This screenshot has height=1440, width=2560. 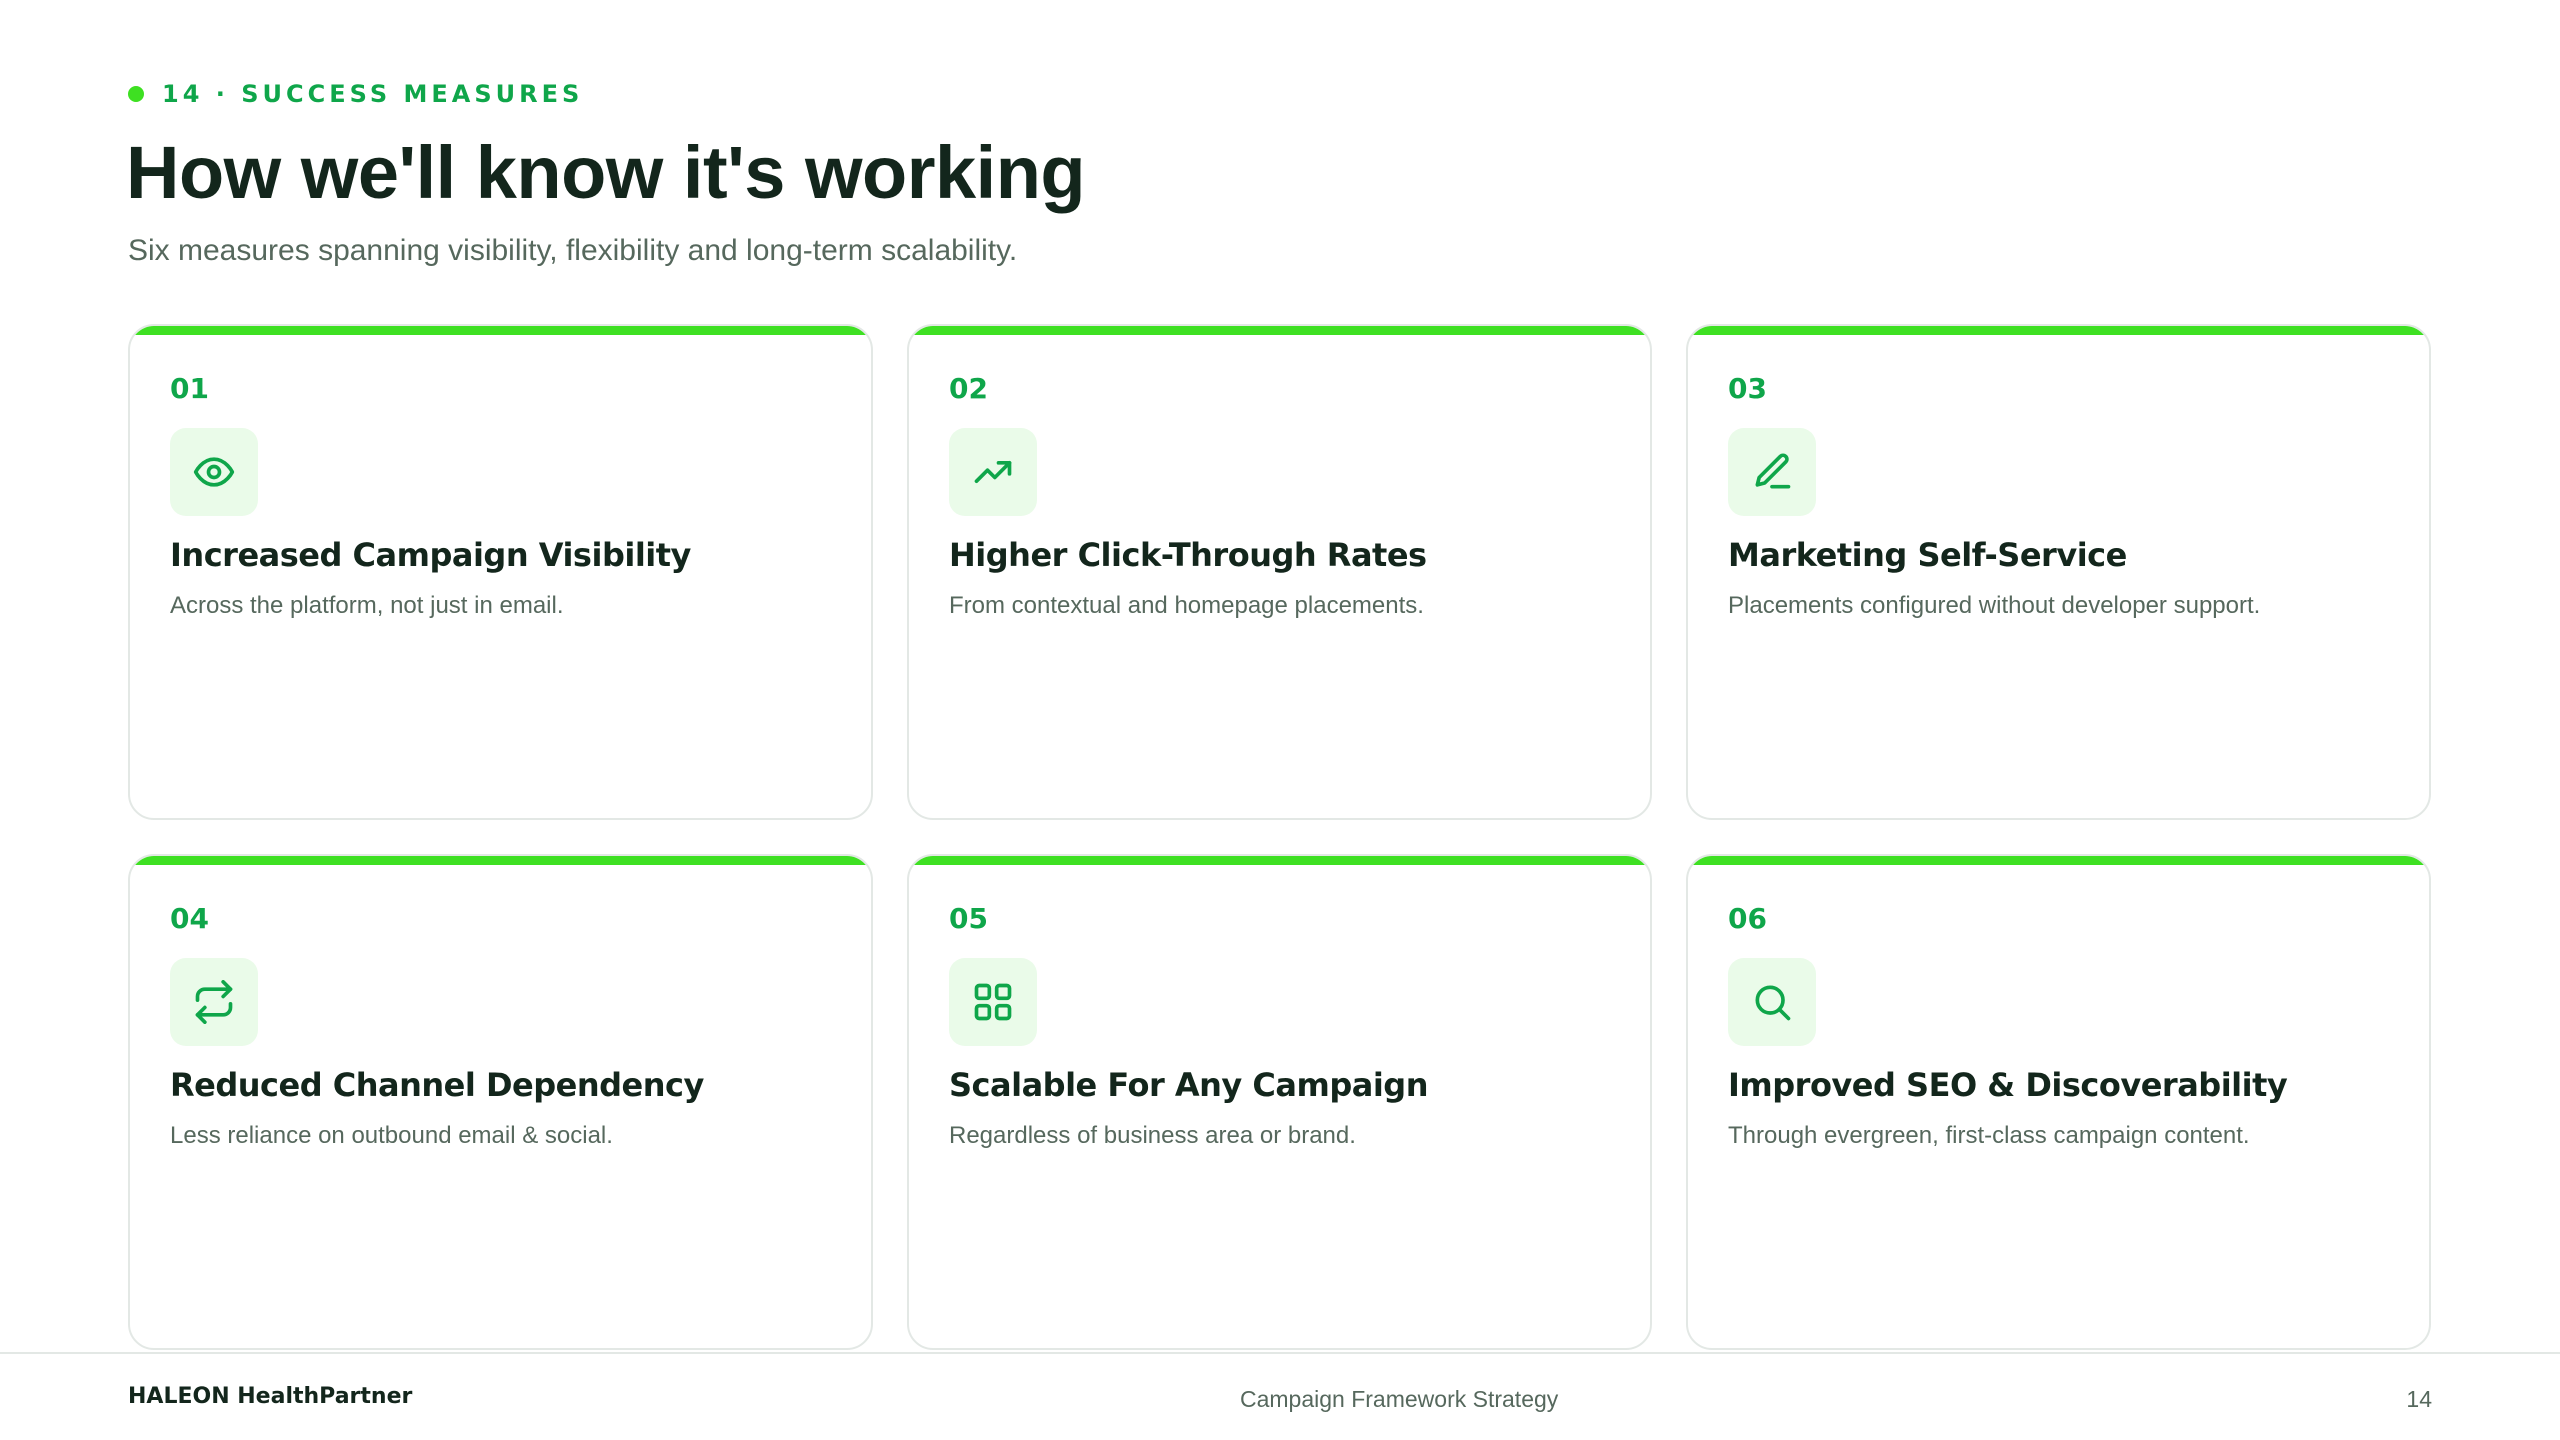 What do you see at coordinates (214, 472) in the screenshot?
I see `eye-icon` at bounding box center [214, 472].